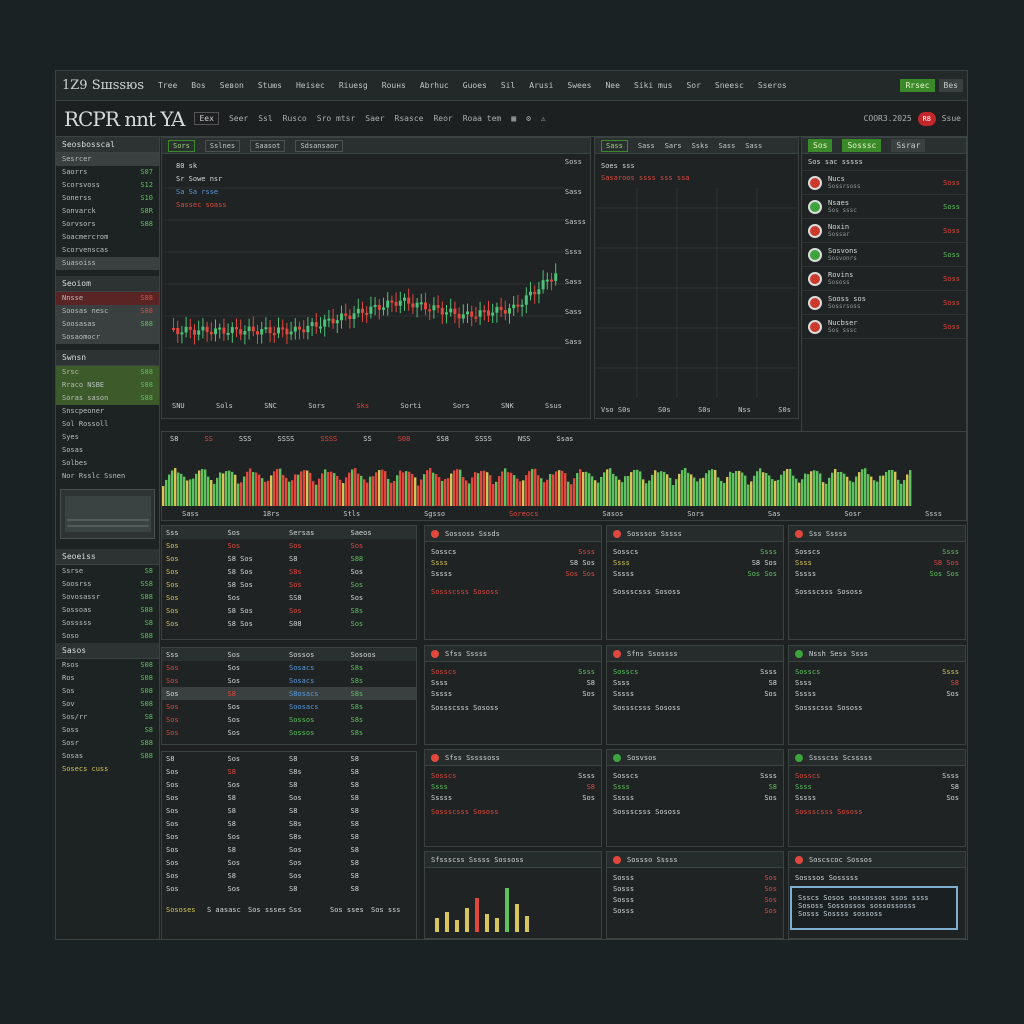 The width and height of the screenshot is (1024, 1024). Describe the element at coordinates (772, 85) in the screenshot. I see `menu-item: Sseros` at that location.